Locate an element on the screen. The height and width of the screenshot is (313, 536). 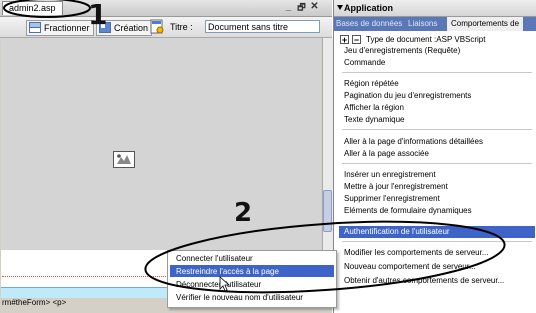
mouse-cursor-icon is located at coordinates (225, 284).